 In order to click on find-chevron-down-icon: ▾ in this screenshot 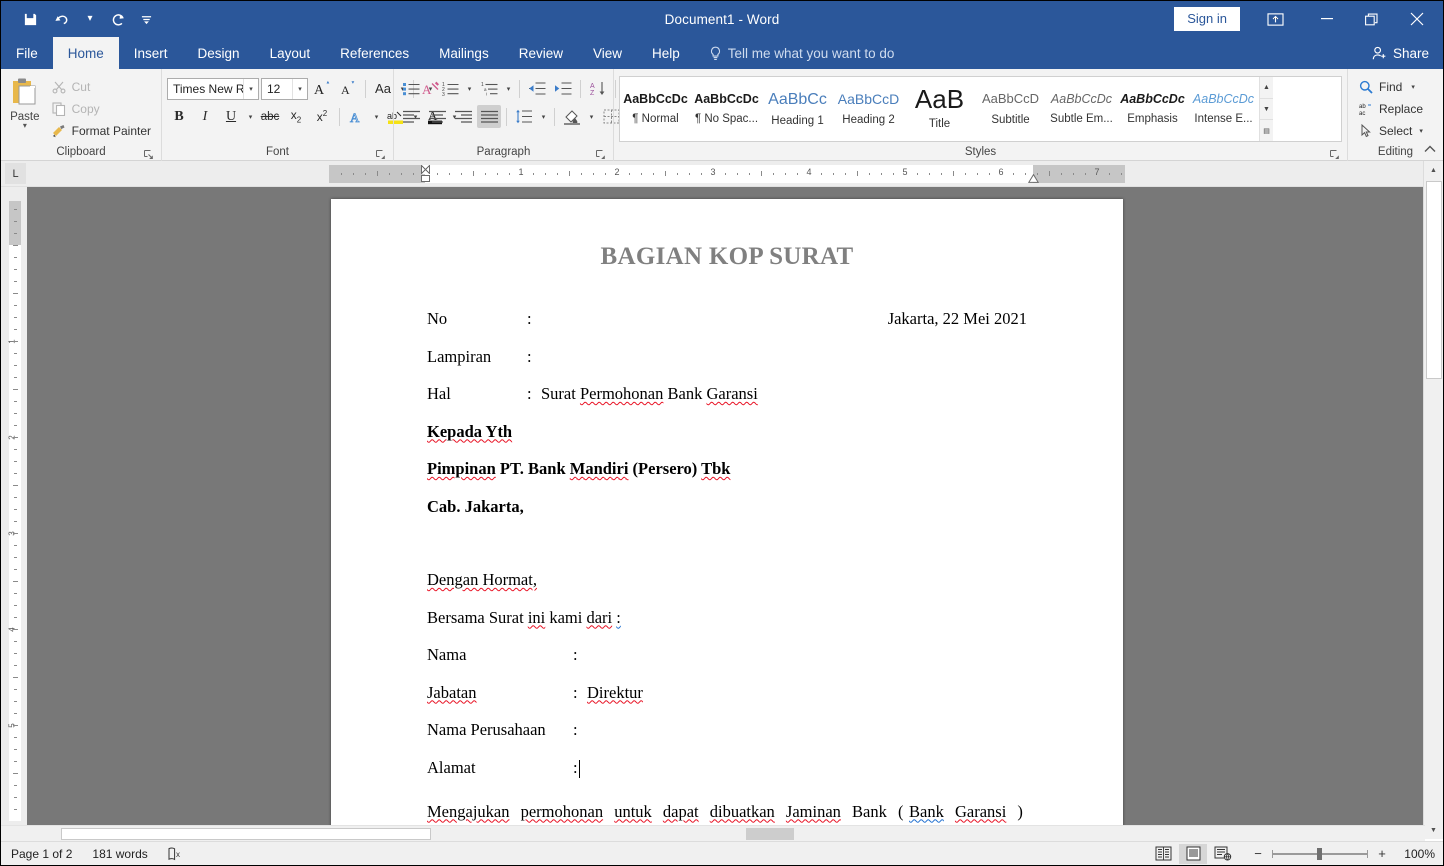, I will do `click(1413, 87)`.